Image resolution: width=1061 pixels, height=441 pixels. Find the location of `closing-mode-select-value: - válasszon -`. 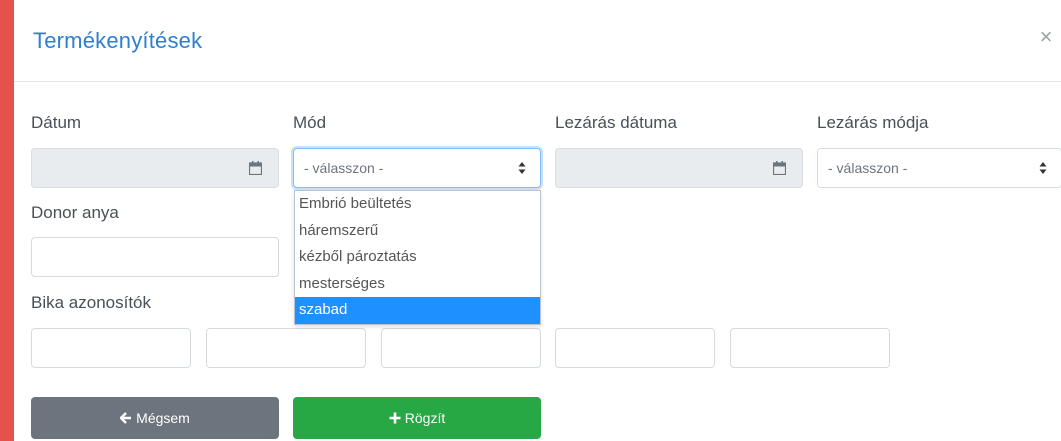

closing-mode-select-value: - válasszon - is located at coordinates (868, 168).